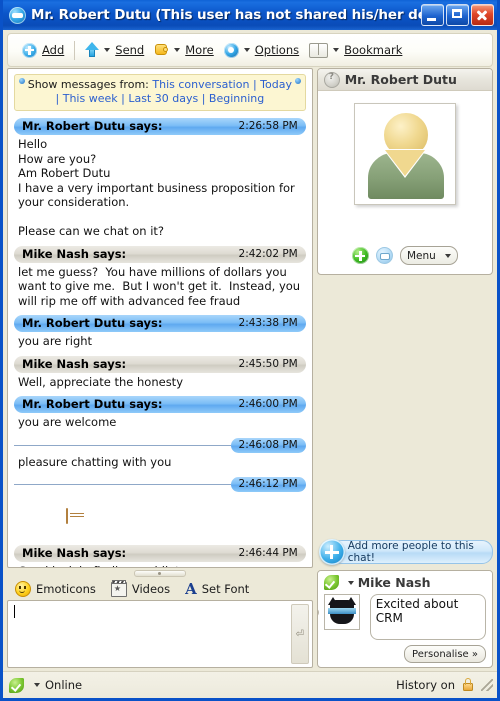  Describe the element at coordinates (160, 565) in the screenshot. I see `message-text: Good luck in finding an idiot` at that location.